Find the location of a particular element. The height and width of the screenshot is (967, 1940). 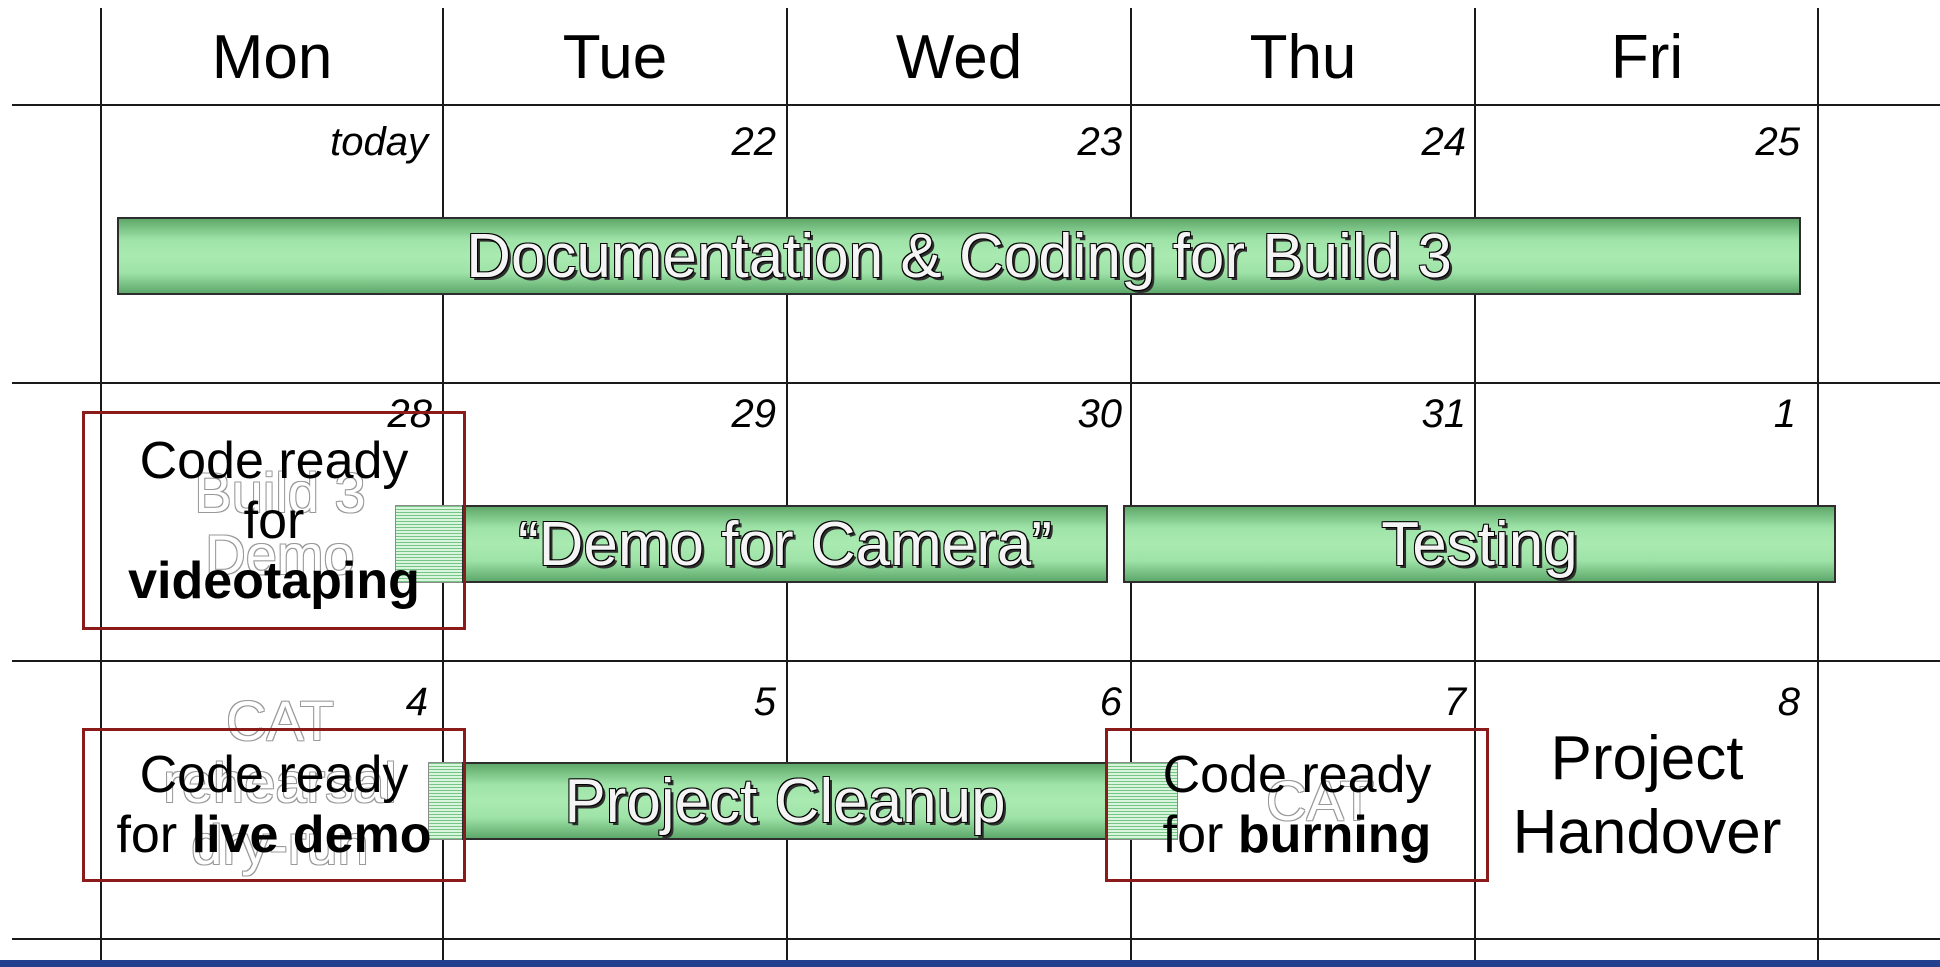

date-label: 7 is located at coordinates (1454, 702).